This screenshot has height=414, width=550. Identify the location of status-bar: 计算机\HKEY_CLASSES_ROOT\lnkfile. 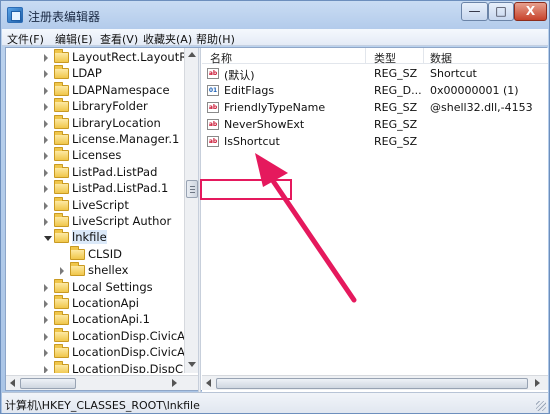
(275, 402).